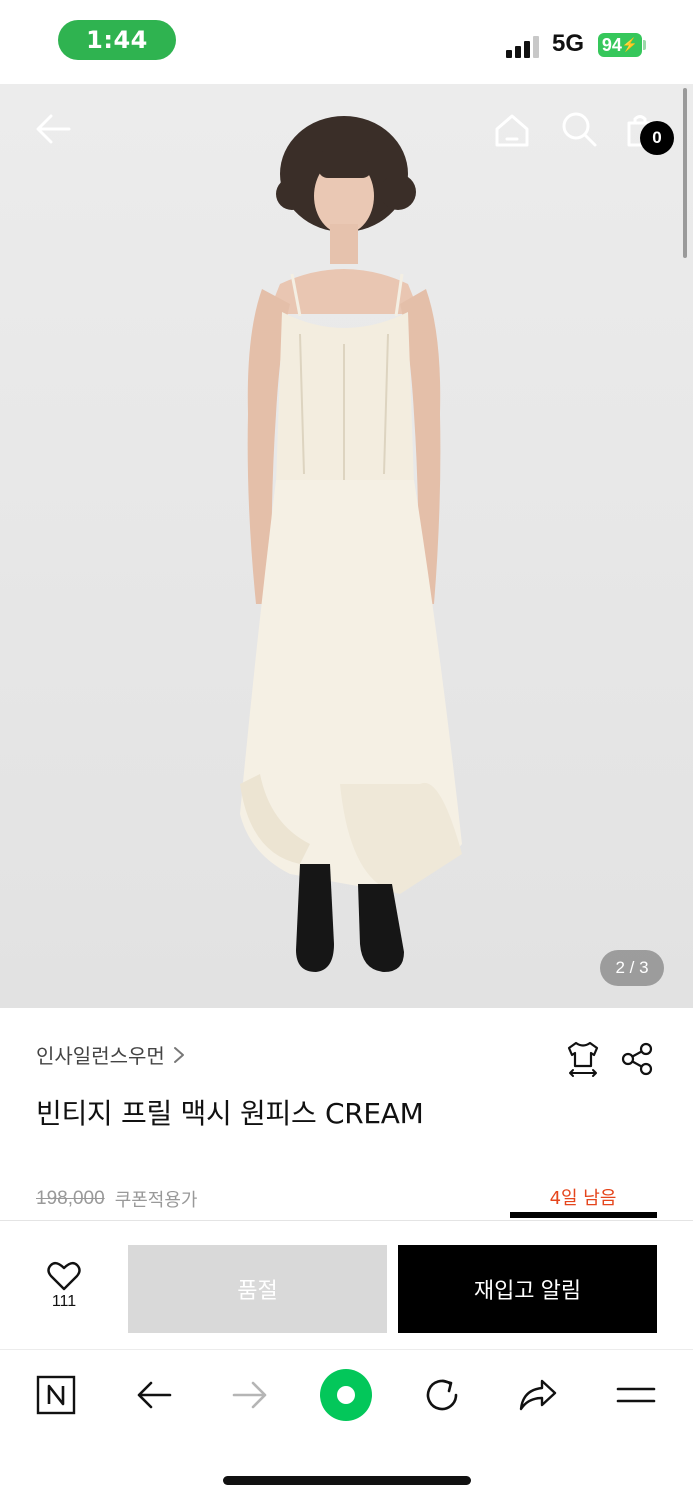 The image size is (693, 1500). What do you see at coordinates (524, 46) in the screenshot?
I see `signal-icon` at bounding box center [524, 46].